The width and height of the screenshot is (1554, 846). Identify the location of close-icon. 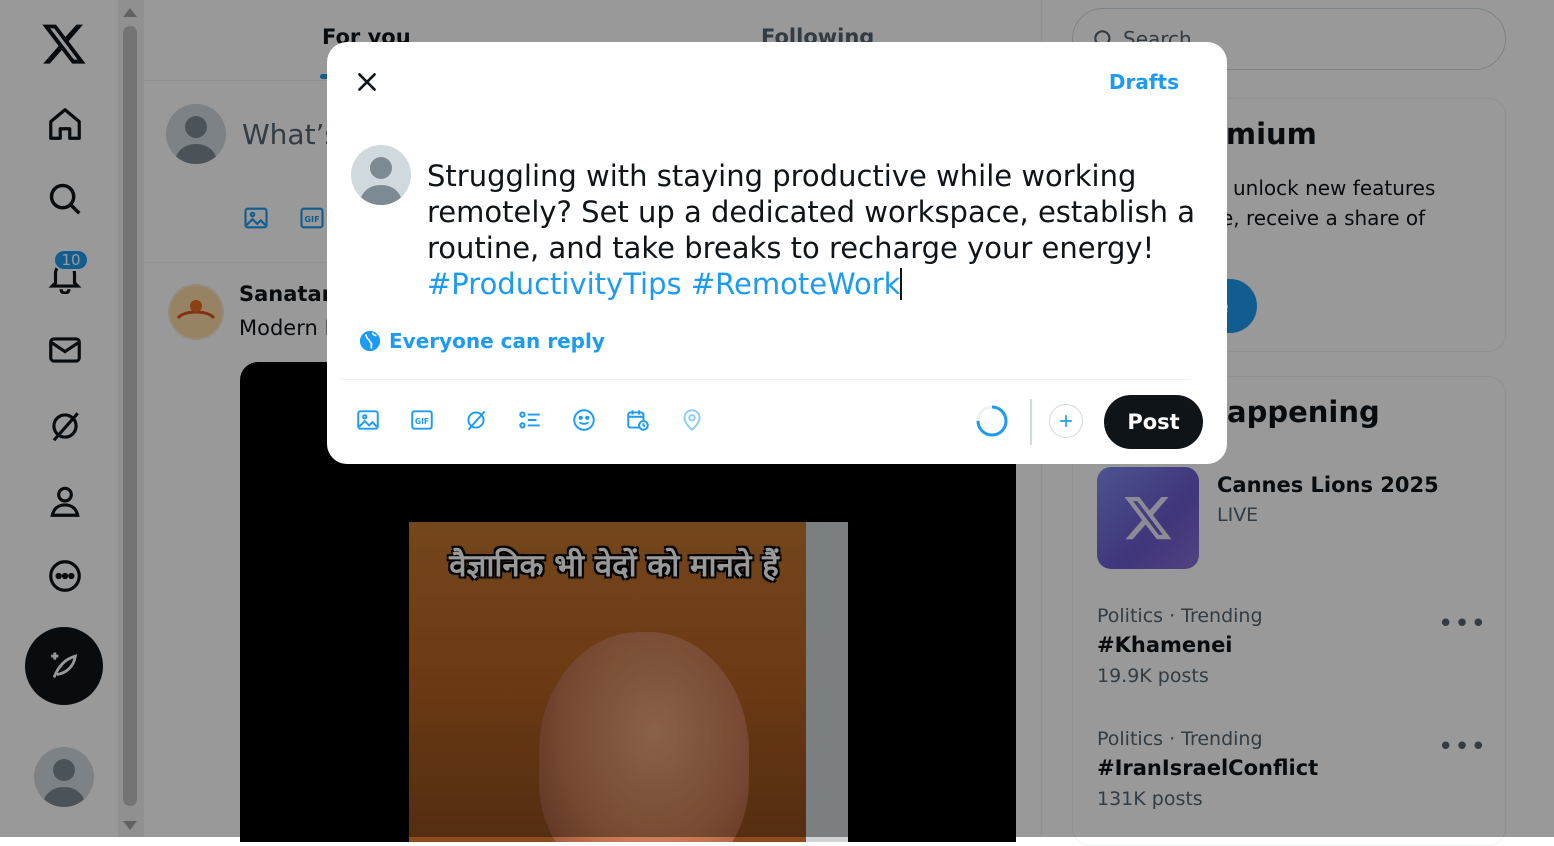
(367, 82).